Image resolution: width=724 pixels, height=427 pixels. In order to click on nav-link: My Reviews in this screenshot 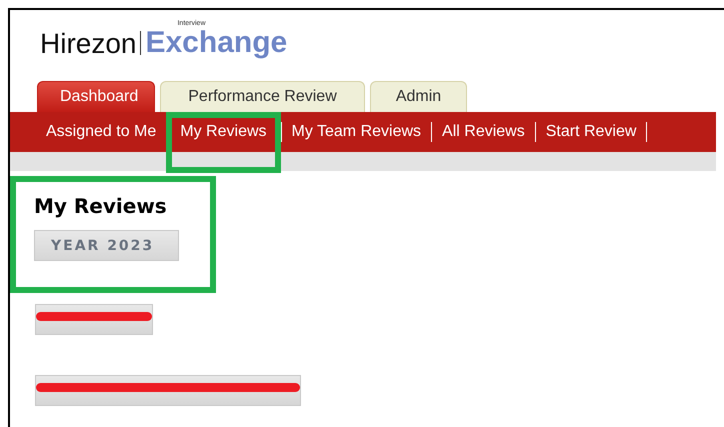, I will do `click(223, 142)`.